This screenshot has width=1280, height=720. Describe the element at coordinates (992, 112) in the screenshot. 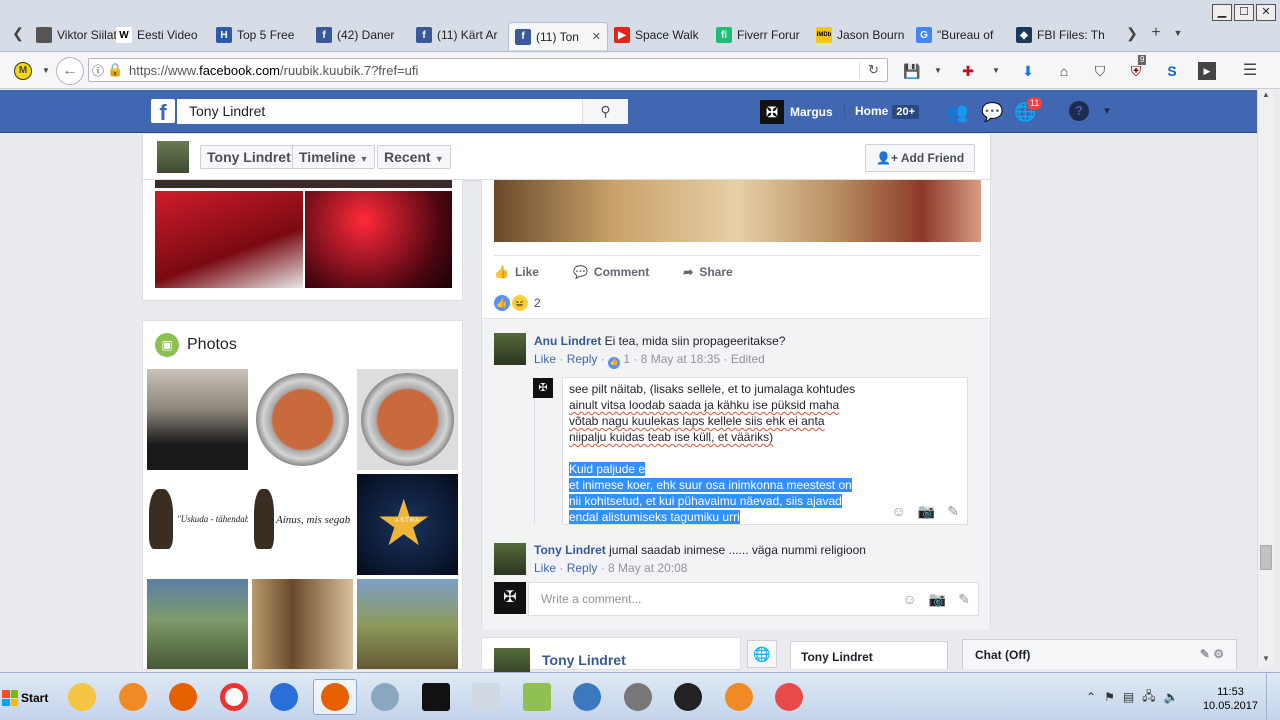

I see `messenger-icon: 💬` at that location.